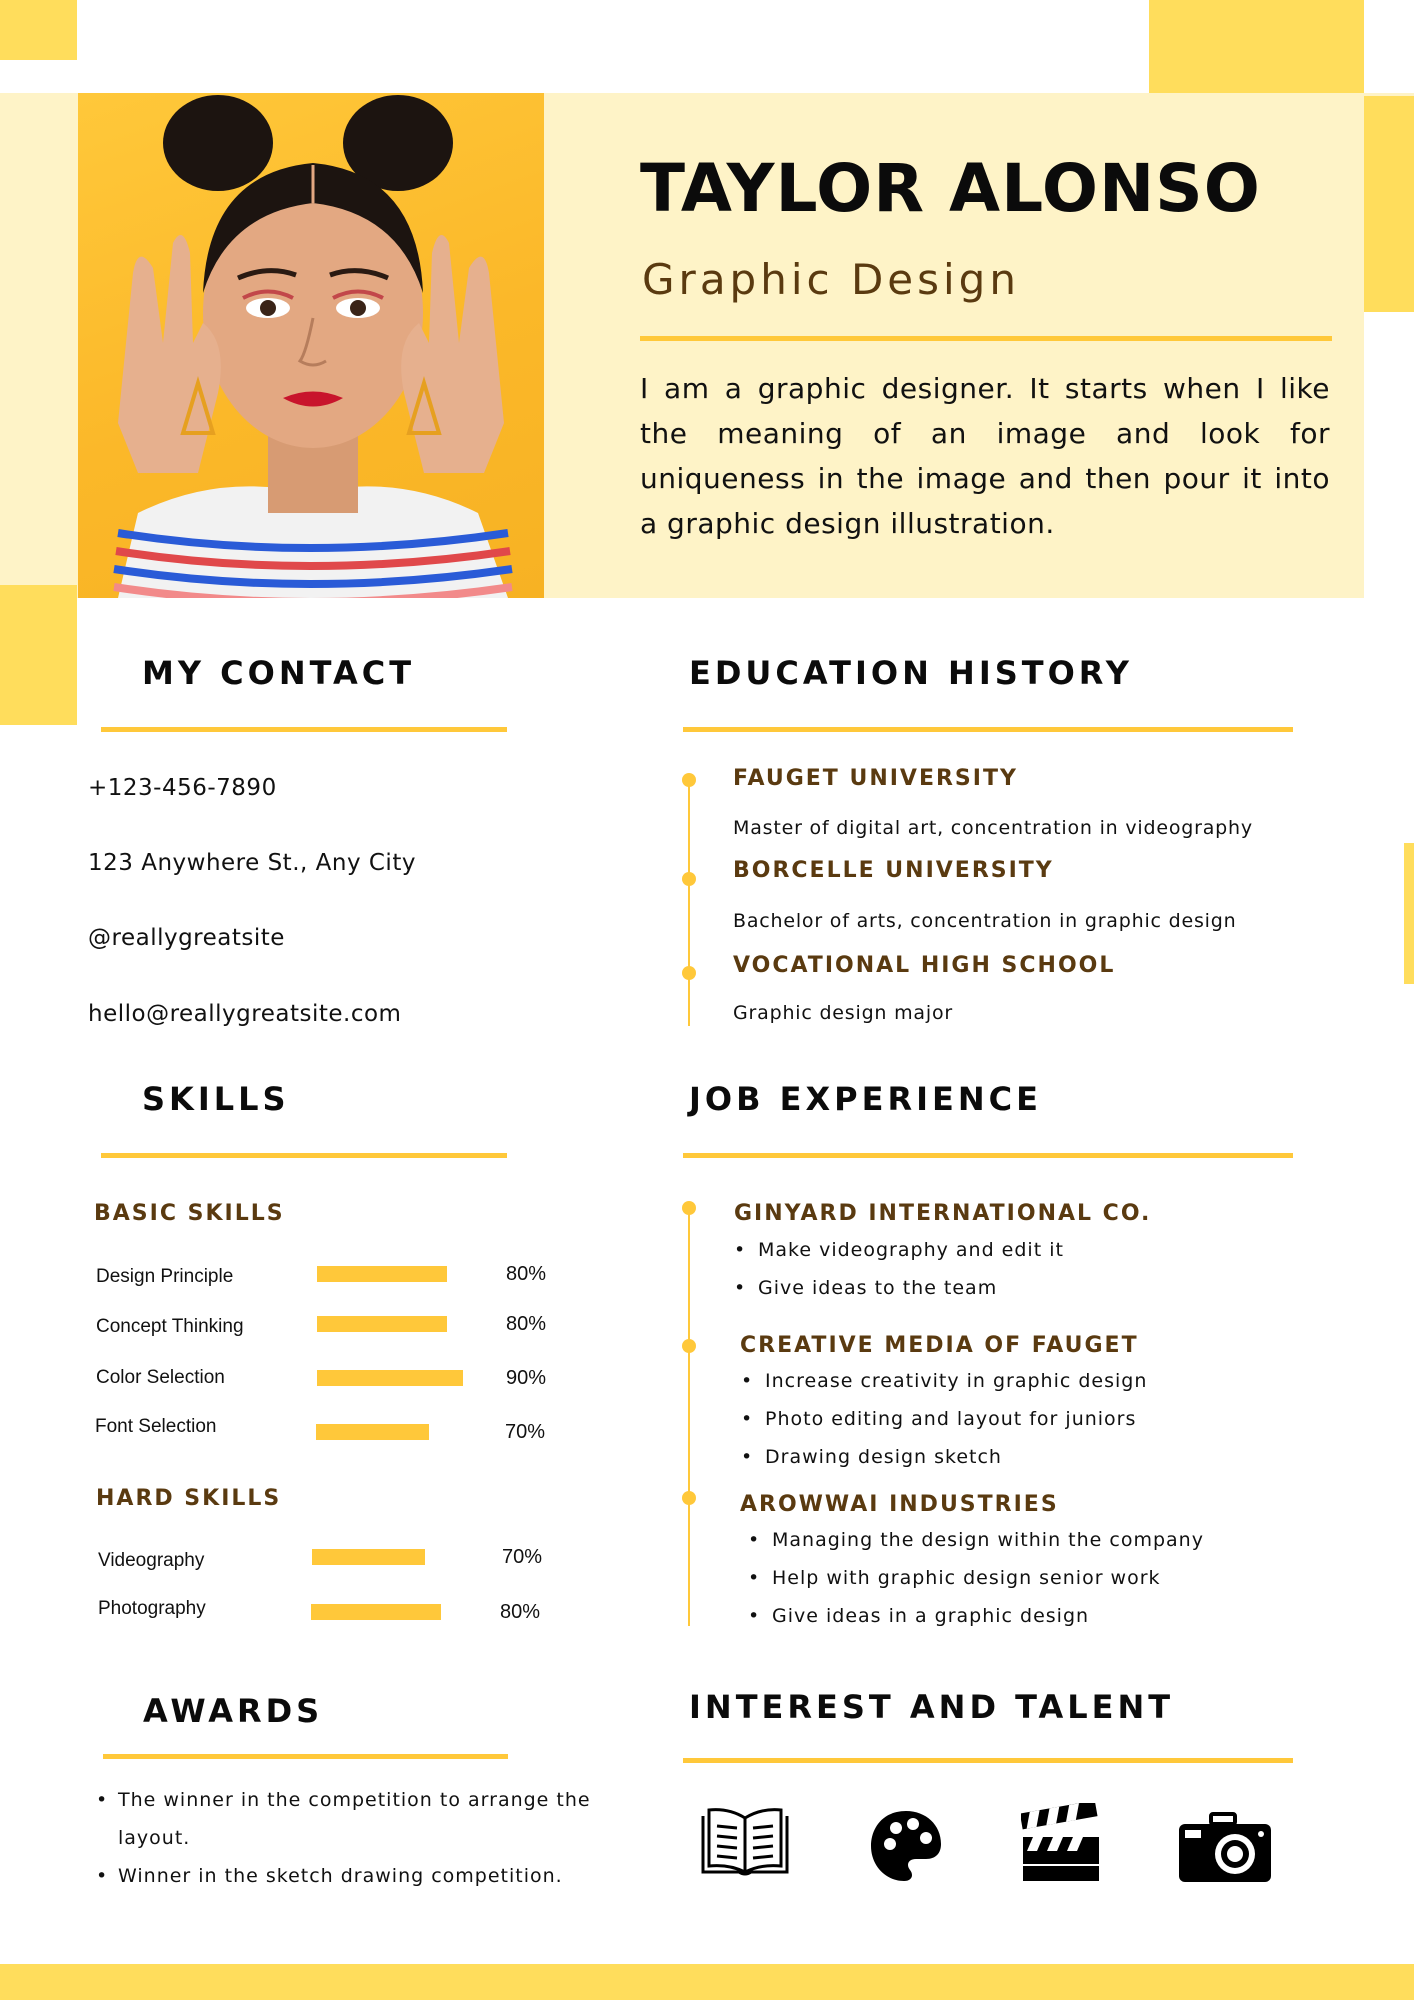 The image size is (1414, 2000). I want to click on job-company: AROWWAI INDUSTRIES, so click(899, 1504).